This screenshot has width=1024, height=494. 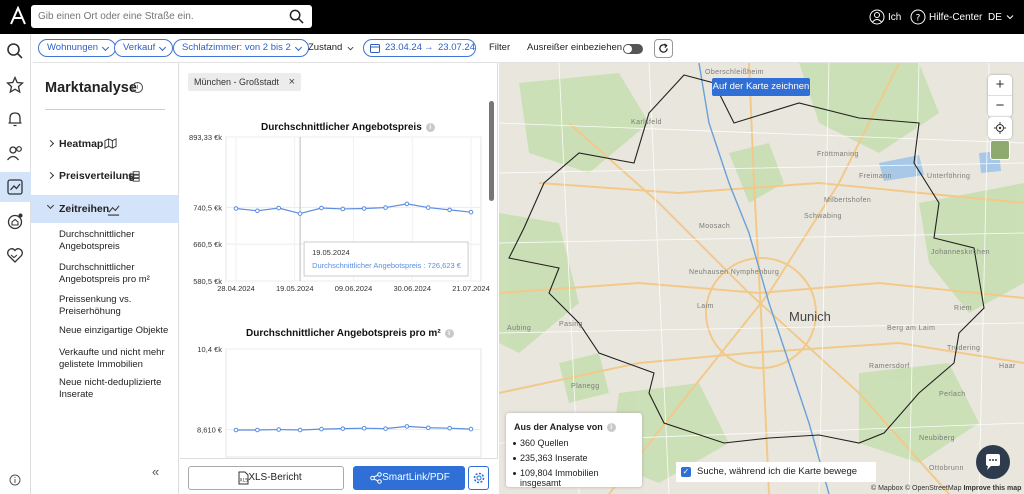 What do you see at coordinates (105, 109) in the screenshot?
I see `divider` at bounding box center [105, 109].